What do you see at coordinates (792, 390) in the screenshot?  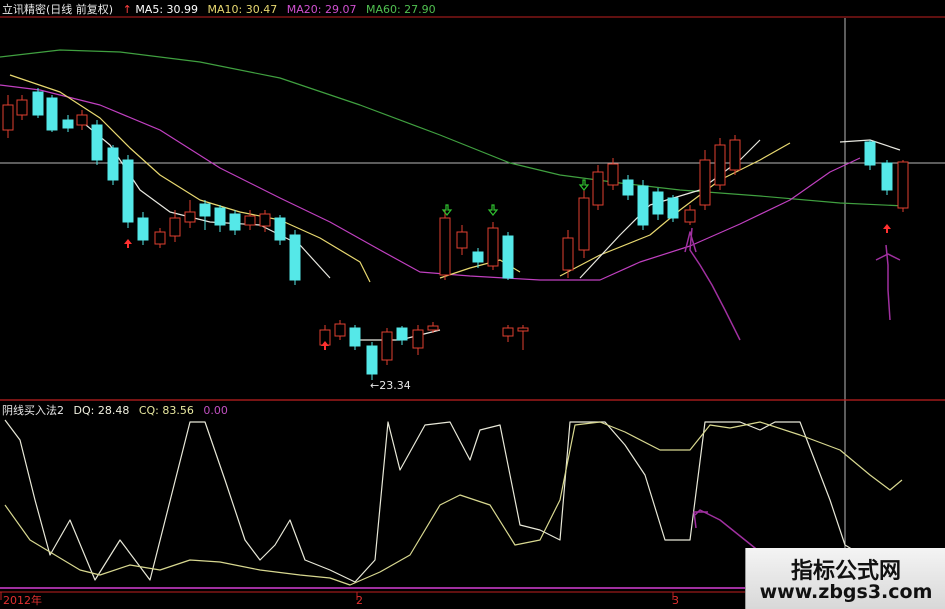 I see `annotation-layer` at bounding box center [792, 390].